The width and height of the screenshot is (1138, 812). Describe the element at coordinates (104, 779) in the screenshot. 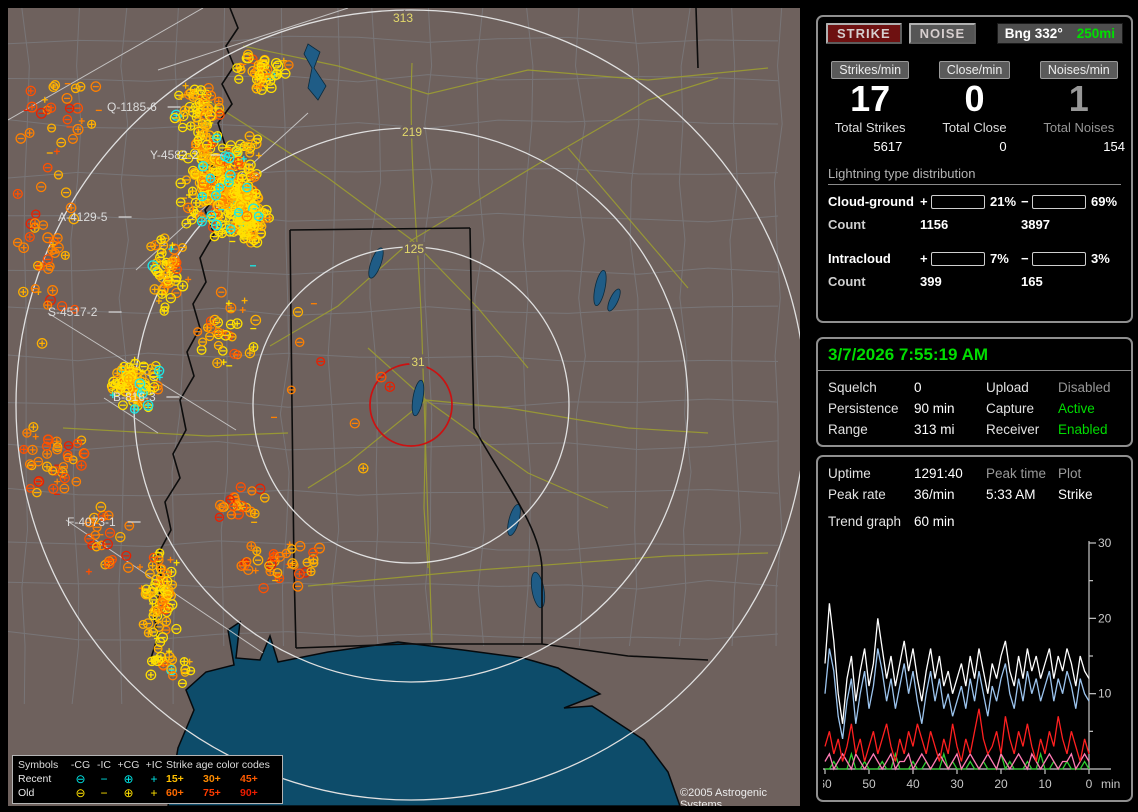

I see `ic-minus-recent-icon: −` at that location.